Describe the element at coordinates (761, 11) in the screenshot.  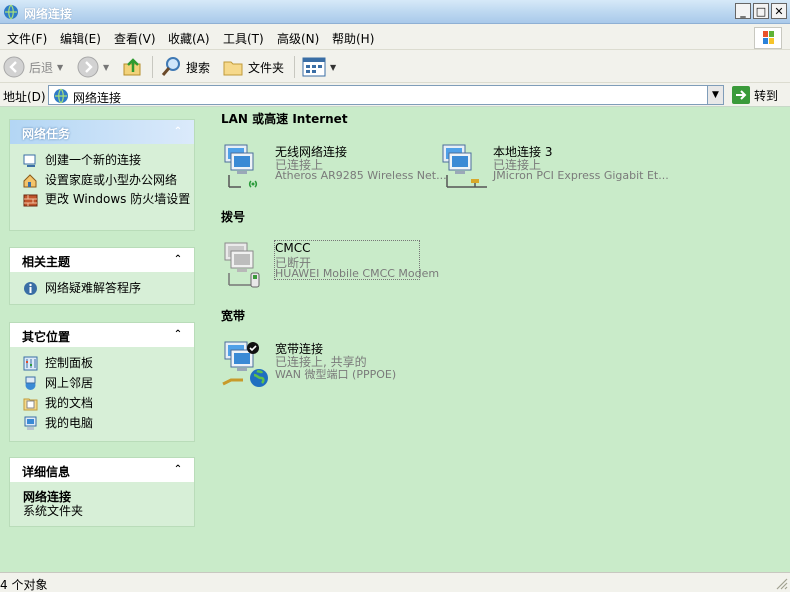
I see `maximize-button: □` at that location.